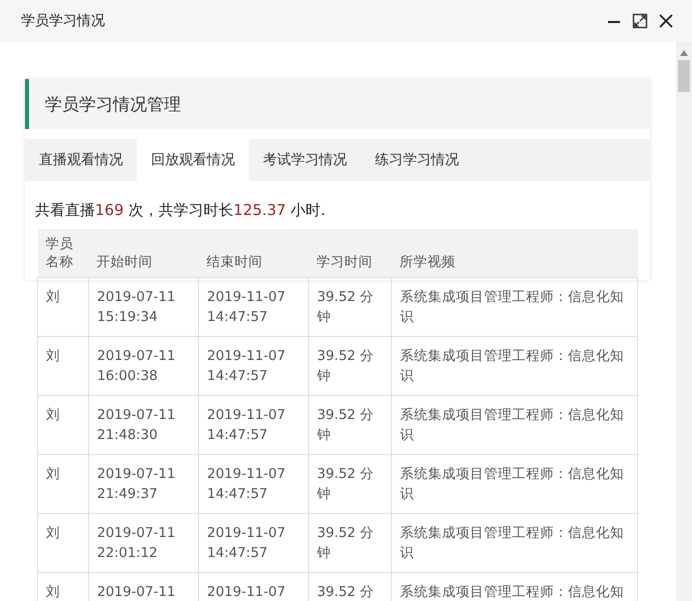 Image resolution: width=692 pixels, height=601 pixels. Describe the element at coordinates (81, 160) in the screenshot. I see `tab: 直播观看情况` at that location.